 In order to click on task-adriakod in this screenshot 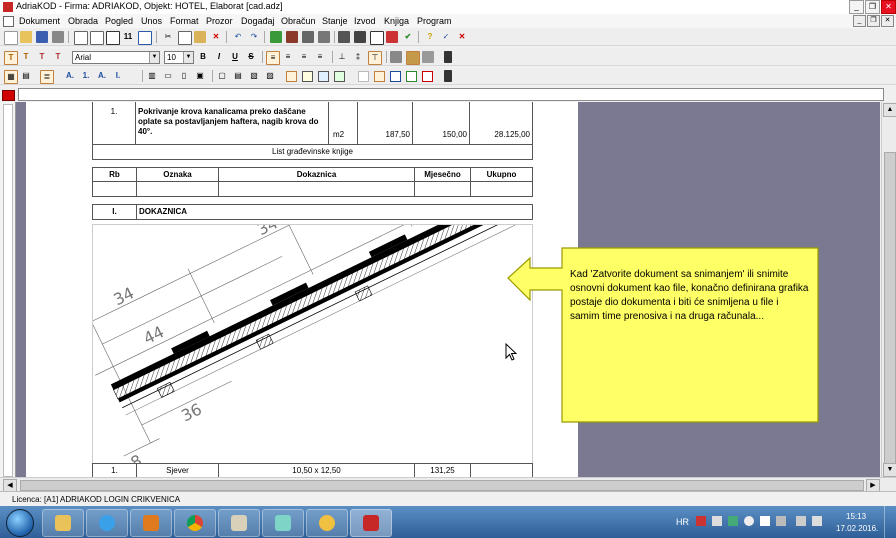, I will do `click(371, 523)`.